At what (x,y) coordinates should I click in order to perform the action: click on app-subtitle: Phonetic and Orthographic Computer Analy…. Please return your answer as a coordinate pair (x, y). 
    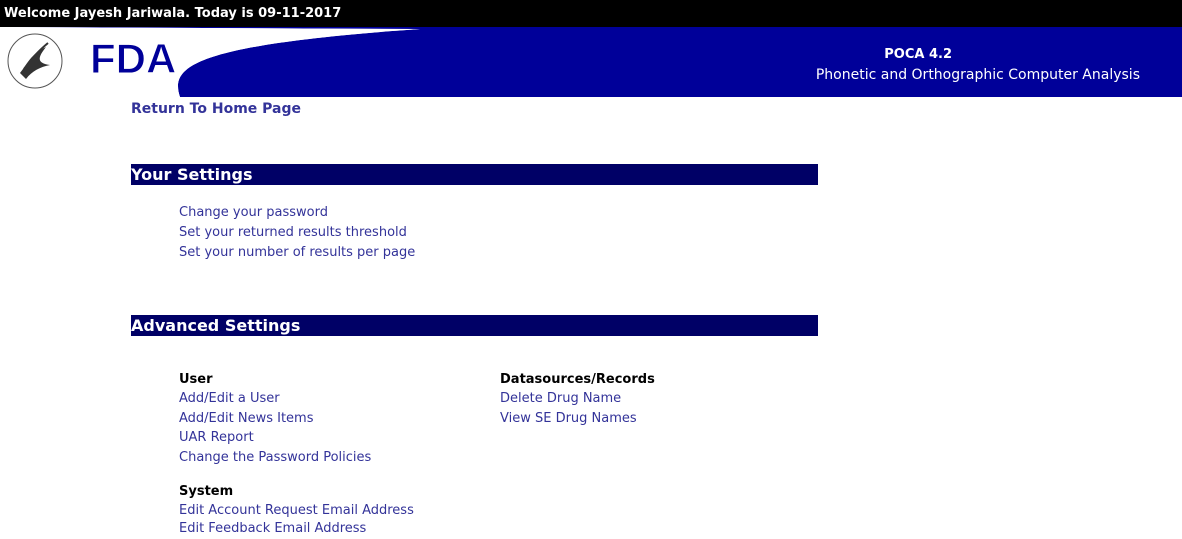
    Looking at the image, I should click on (977, 75).